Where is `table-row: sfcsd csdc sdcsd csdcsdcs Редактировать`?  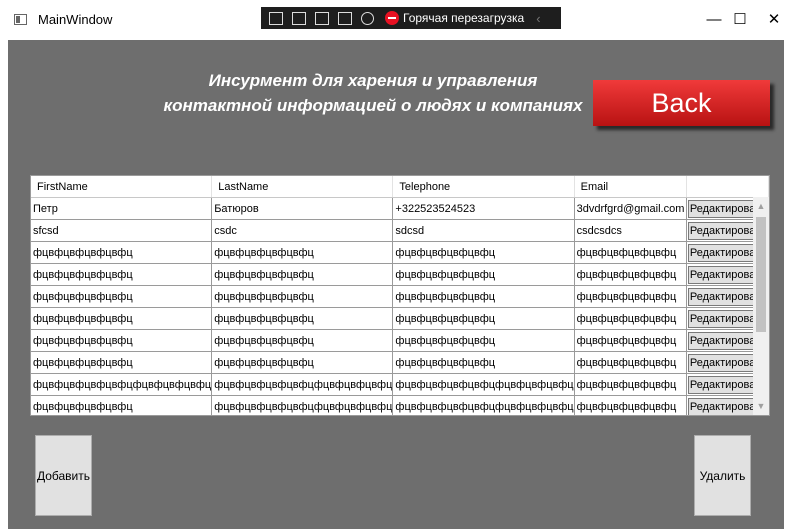
table-row: sfcsd csdc sdcsd csdcsdcs Редактировать is located at coordinates (400, 230).